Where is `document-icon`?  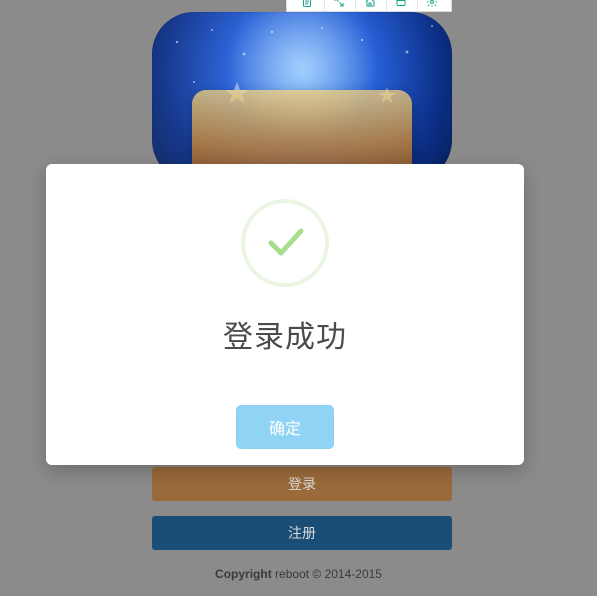
document-icon is located at coordinates (307, 6).